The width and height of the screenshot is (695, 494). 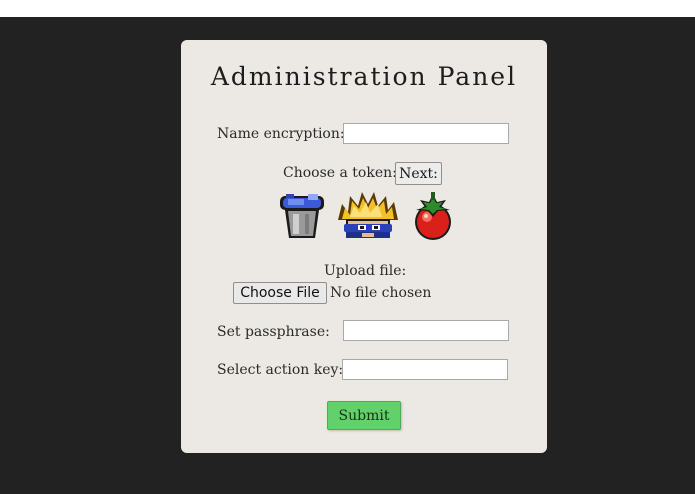 I want to click on passphrase-label: Set passphrase:, so click(x=273, y=332).